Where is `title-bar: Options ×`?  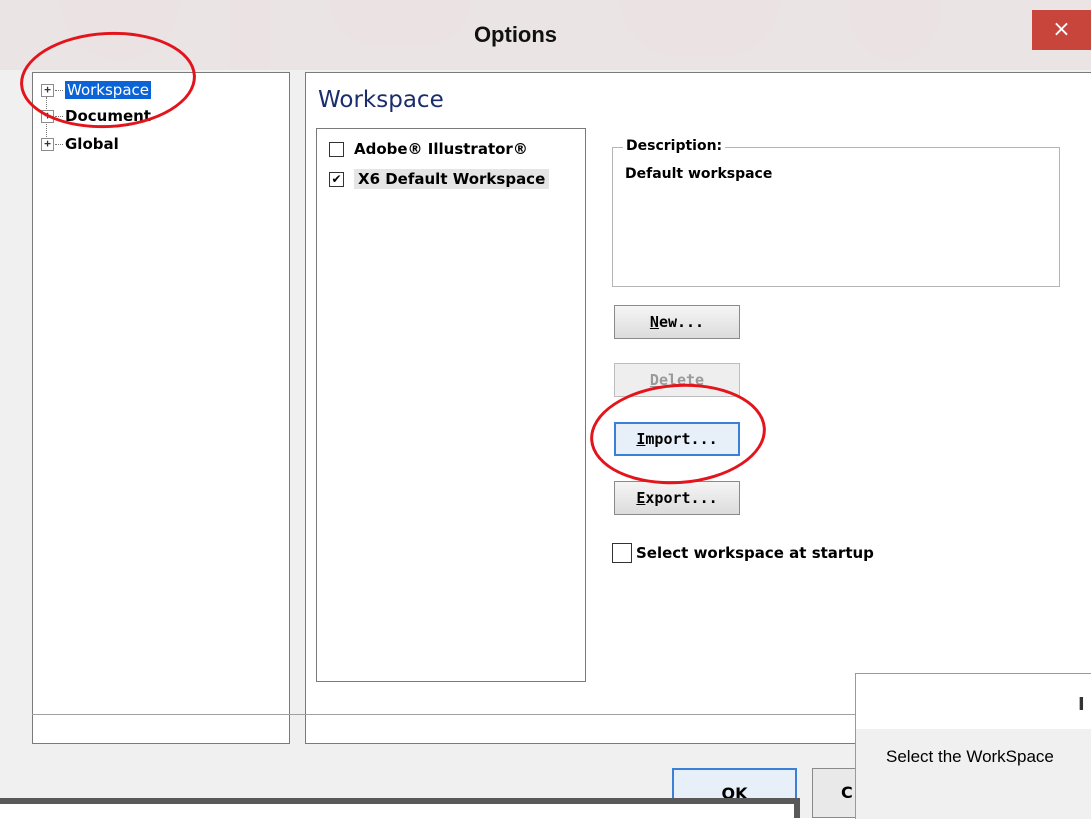 title-bar: Options × is located at coordinates (545, 35).